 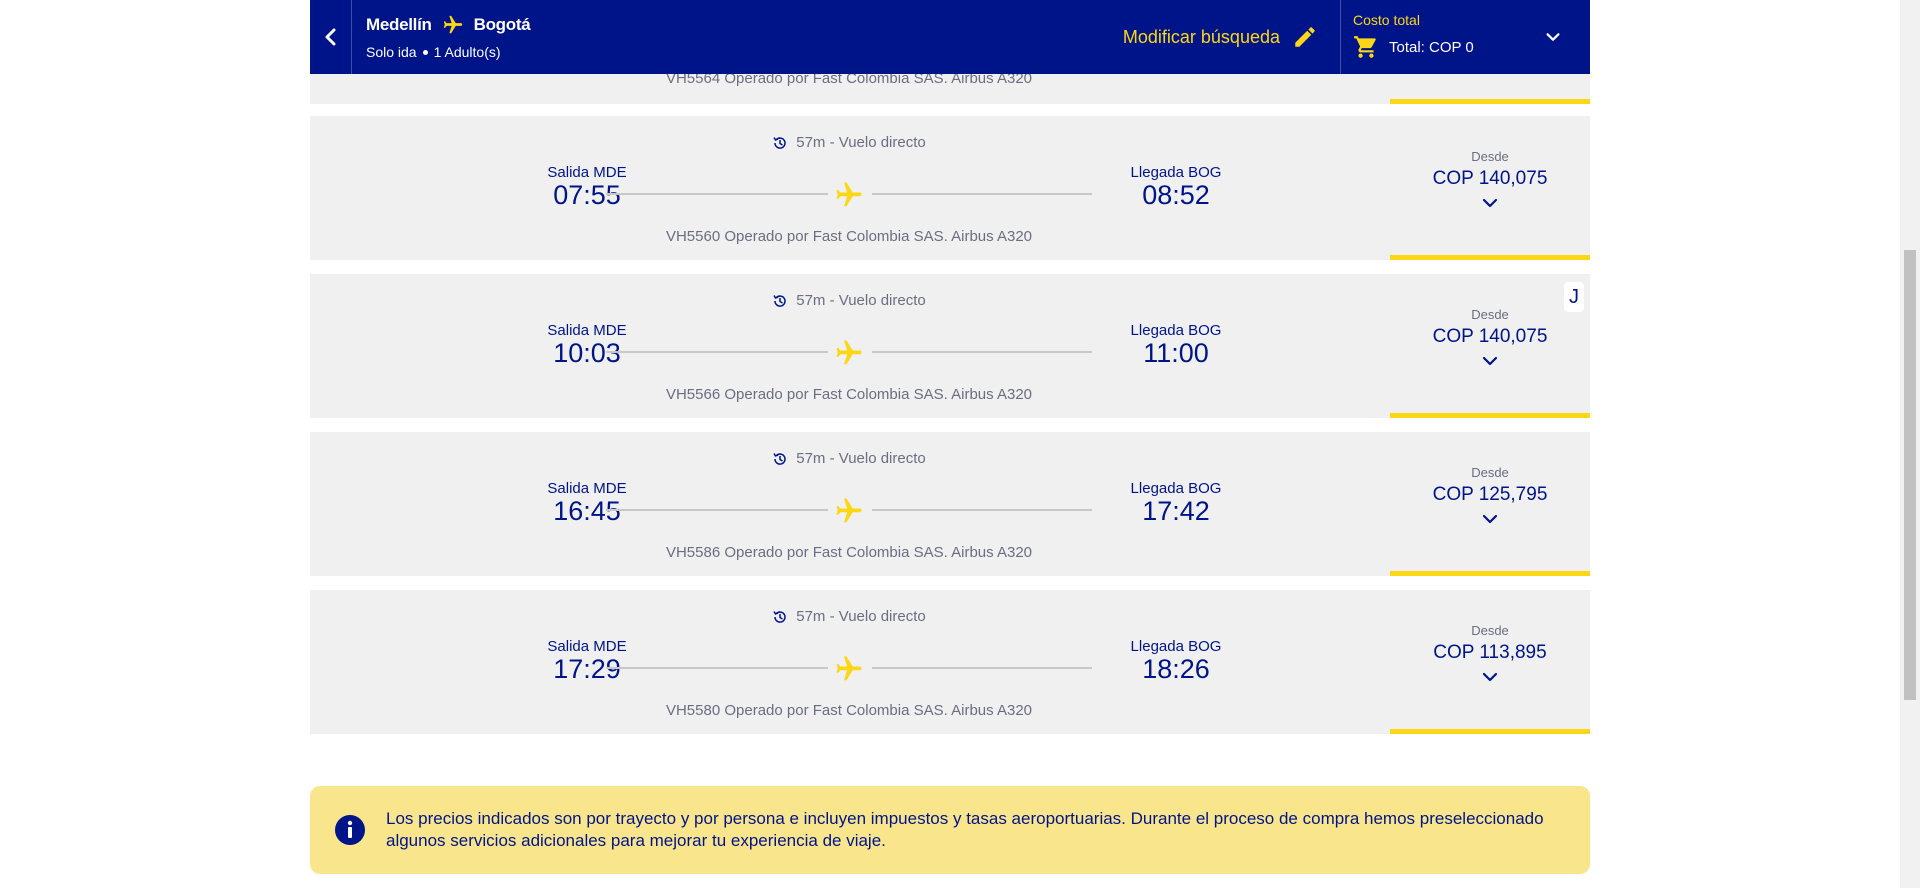 I want to click on departure-info: Salida MDE 16:45, so click(x=587, y=502).